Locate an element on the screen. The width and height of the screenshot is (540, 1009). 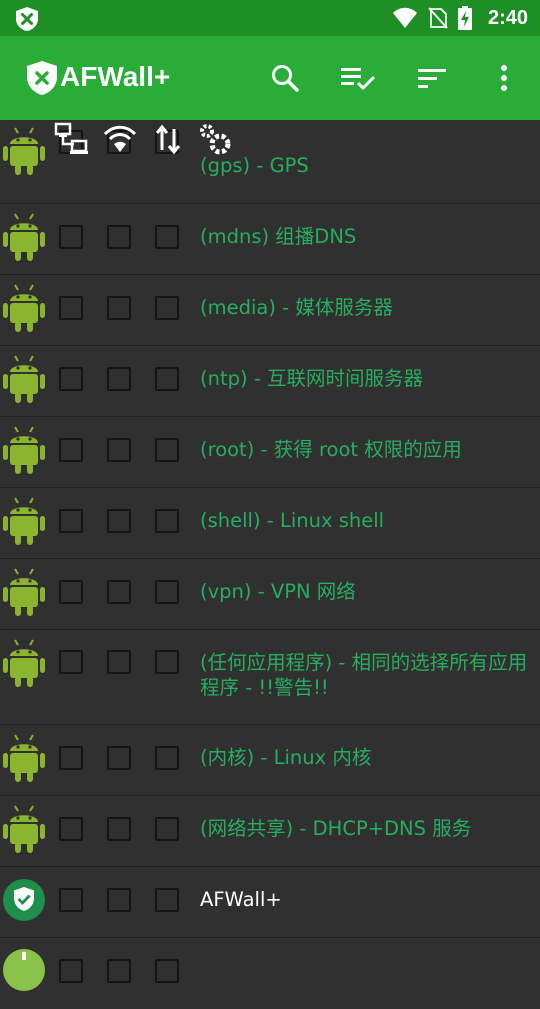
app-name: (任何应用程序) - 相同的选择所有应用程序 - !!警告!! is located at coordinates (364, 675).